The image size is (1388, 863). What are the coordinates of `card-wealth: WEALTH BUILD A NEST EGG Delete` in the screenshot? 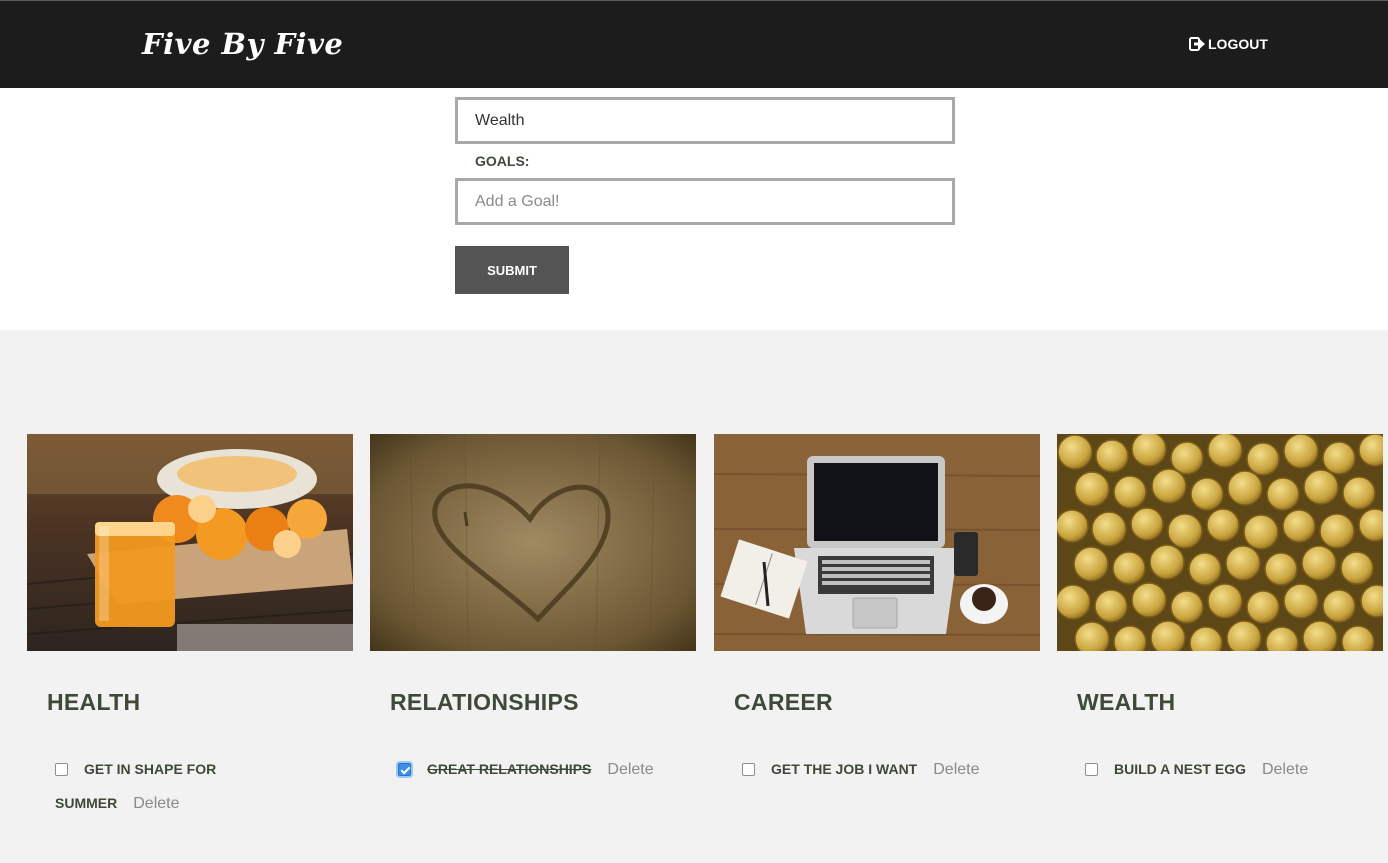 It's located at (1220, 606).